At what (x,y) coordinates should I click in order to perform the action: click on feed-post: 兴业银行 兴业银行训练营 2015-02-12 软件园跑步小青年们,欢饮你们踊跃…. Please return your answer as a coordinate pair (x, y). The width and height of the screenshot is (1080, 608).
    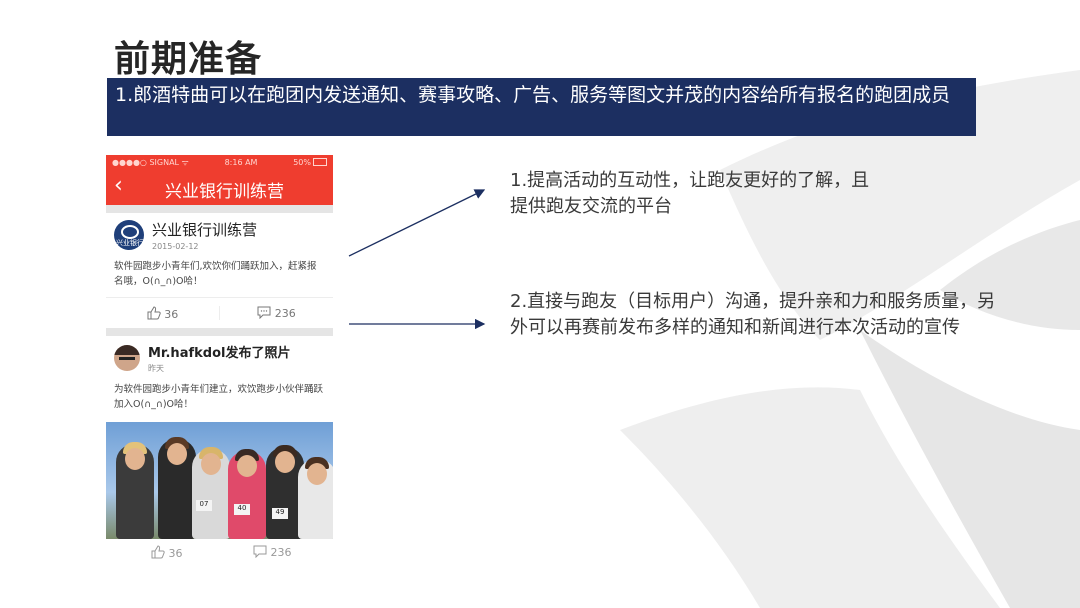
    Looking at the image, I should click on (219, 270).